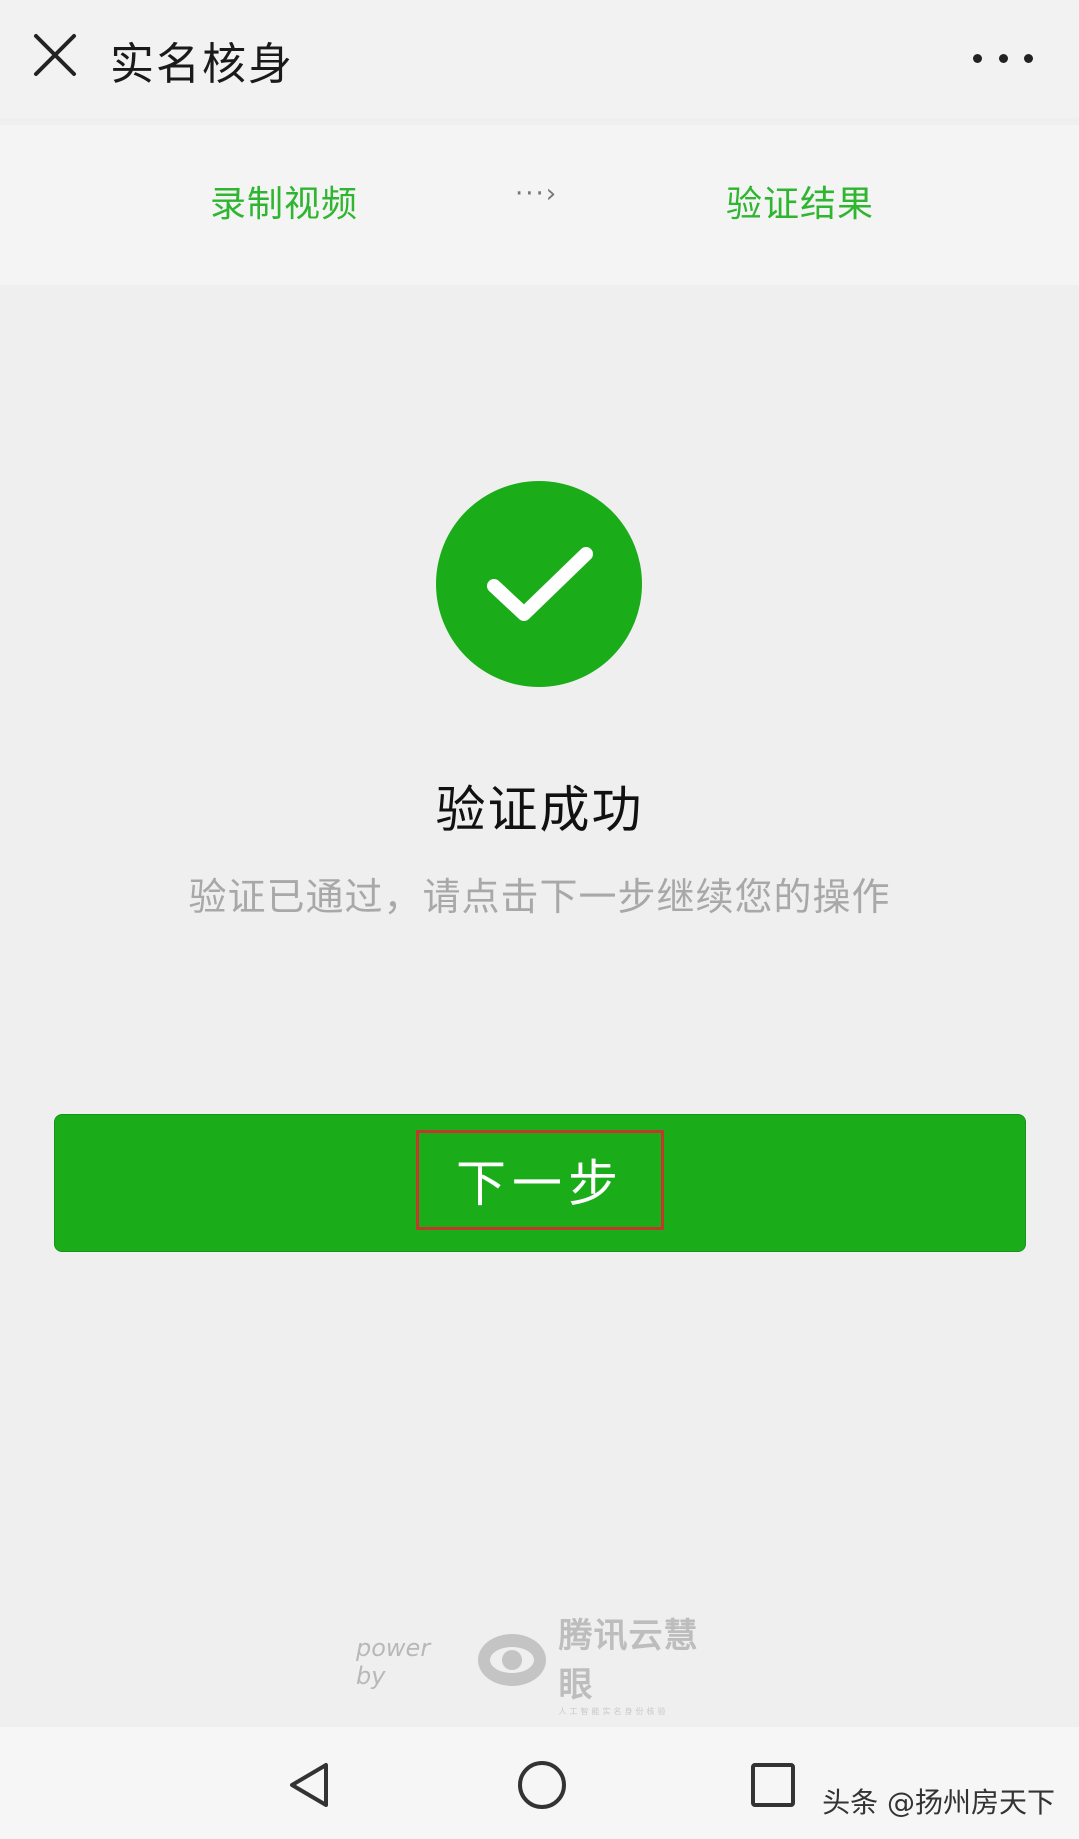 Image resolution: width=1079 pixels, height=1839 pixels. What do you see at coordinates (512, 1662) in the screenshot?
I see `eye-logo-icon` at bounding box center [512, 1662].